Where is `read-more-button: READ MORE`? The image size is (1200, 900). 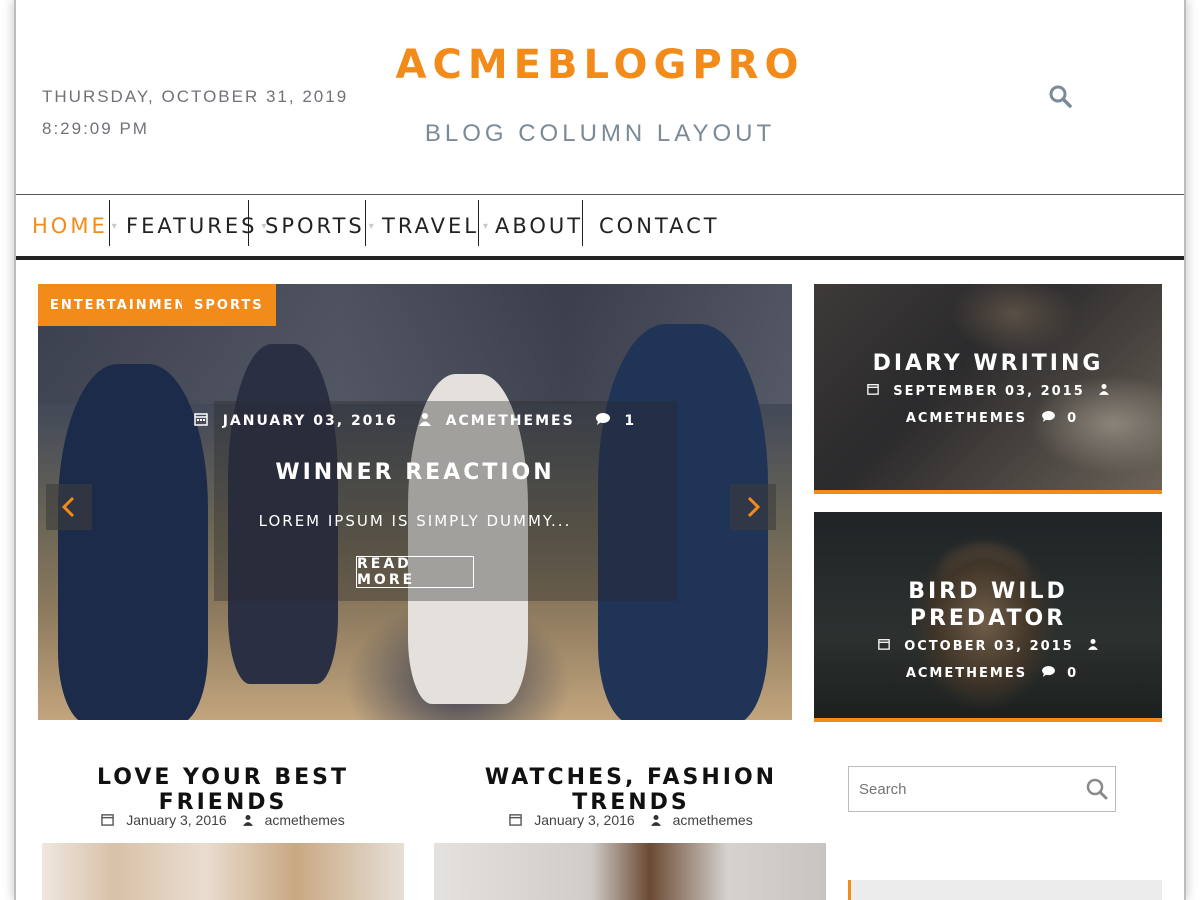
read-more-button: READ MORE is located at coordinates (415, 572).